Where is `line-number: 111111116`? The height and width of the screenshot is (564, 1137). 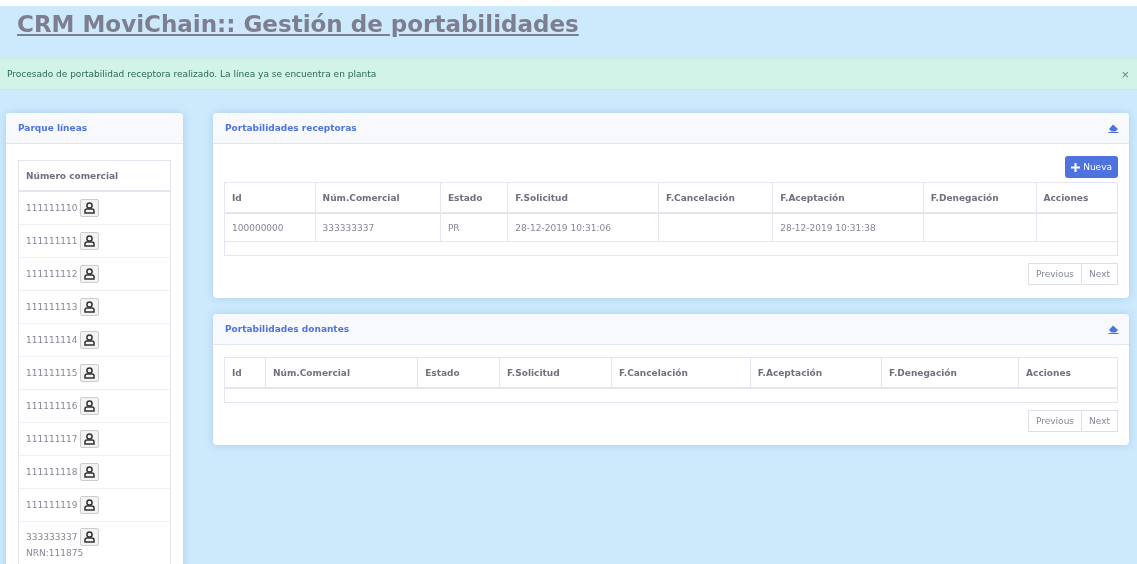
line-number: 111111116 is located at coordinates (52, 406).